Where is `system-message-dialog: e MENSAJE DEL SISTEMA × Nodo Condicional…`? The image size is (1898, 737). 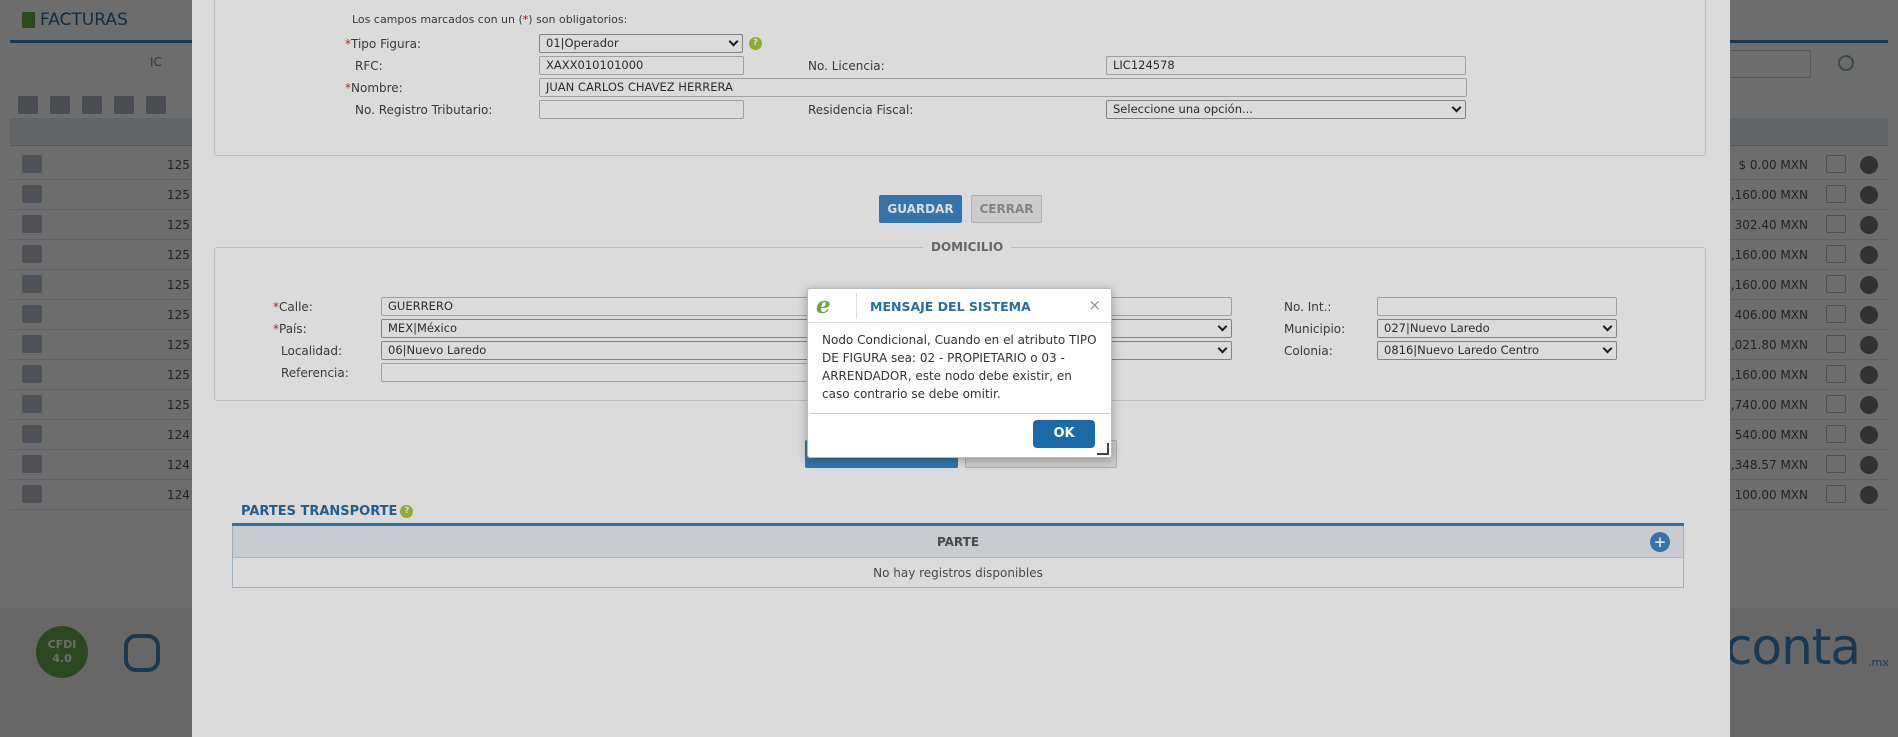 system-message-dialog: e MENSAJE DEL SISTEMA × Nodo Condicional… is located at coordinates (959, 373).